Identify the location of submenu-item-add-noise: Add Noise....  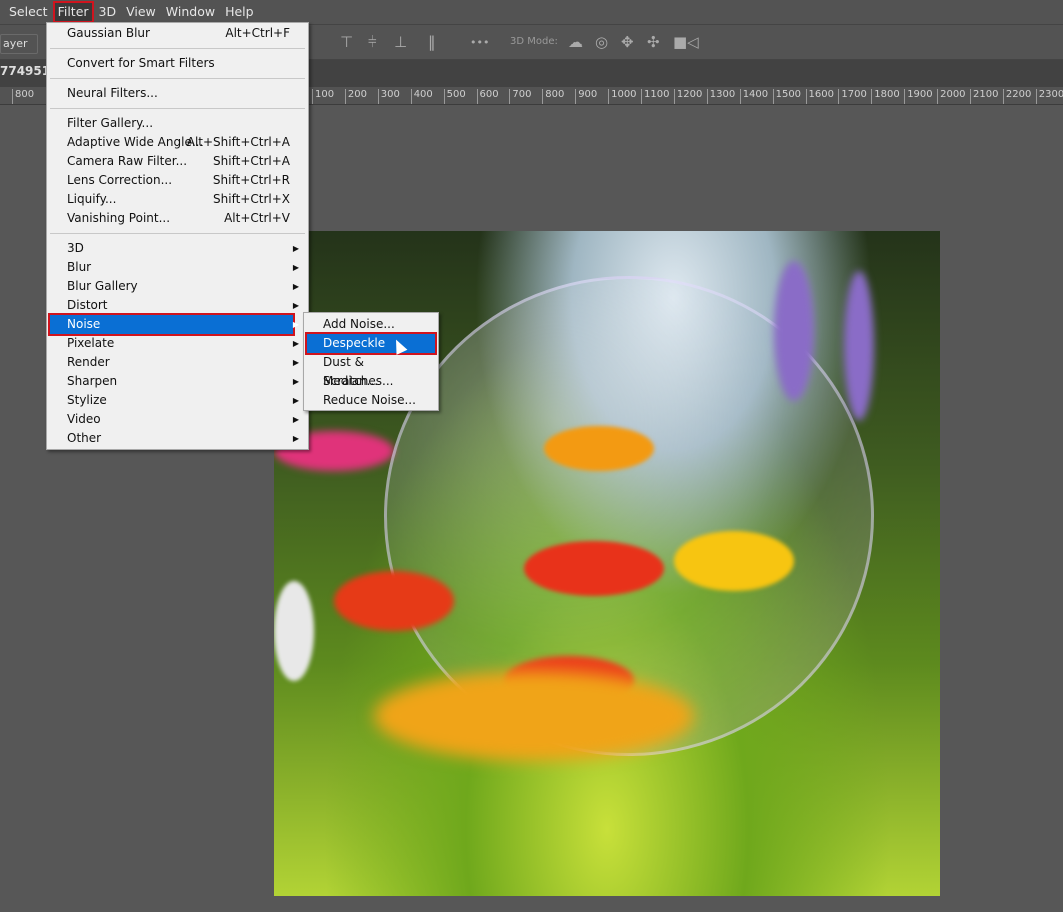
(371, 324).